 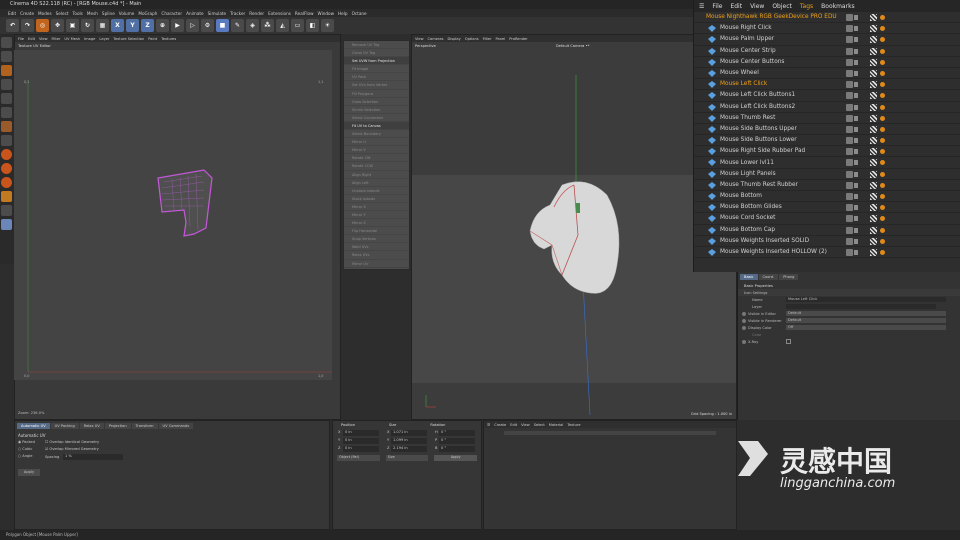 What do you see at coordinates (304, 13) in the screenshot?
I see `menu-realflow: RealFlow` at bounding box center [304, 13].